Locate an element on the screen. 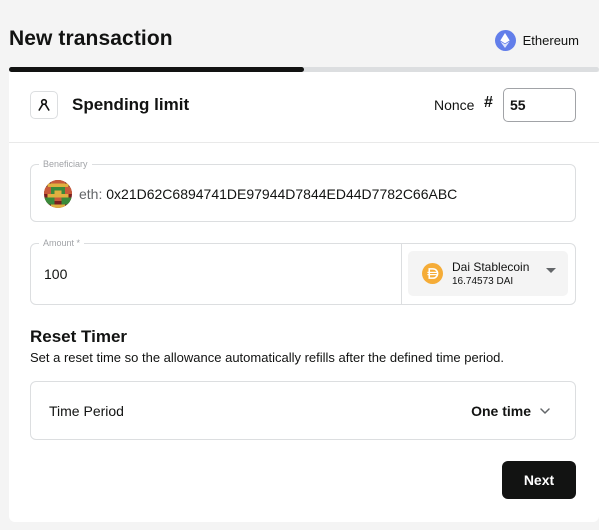  amount-field: Amount * Dai Stablecoin 16.74573 DAI is located at coordinates (303, 271).